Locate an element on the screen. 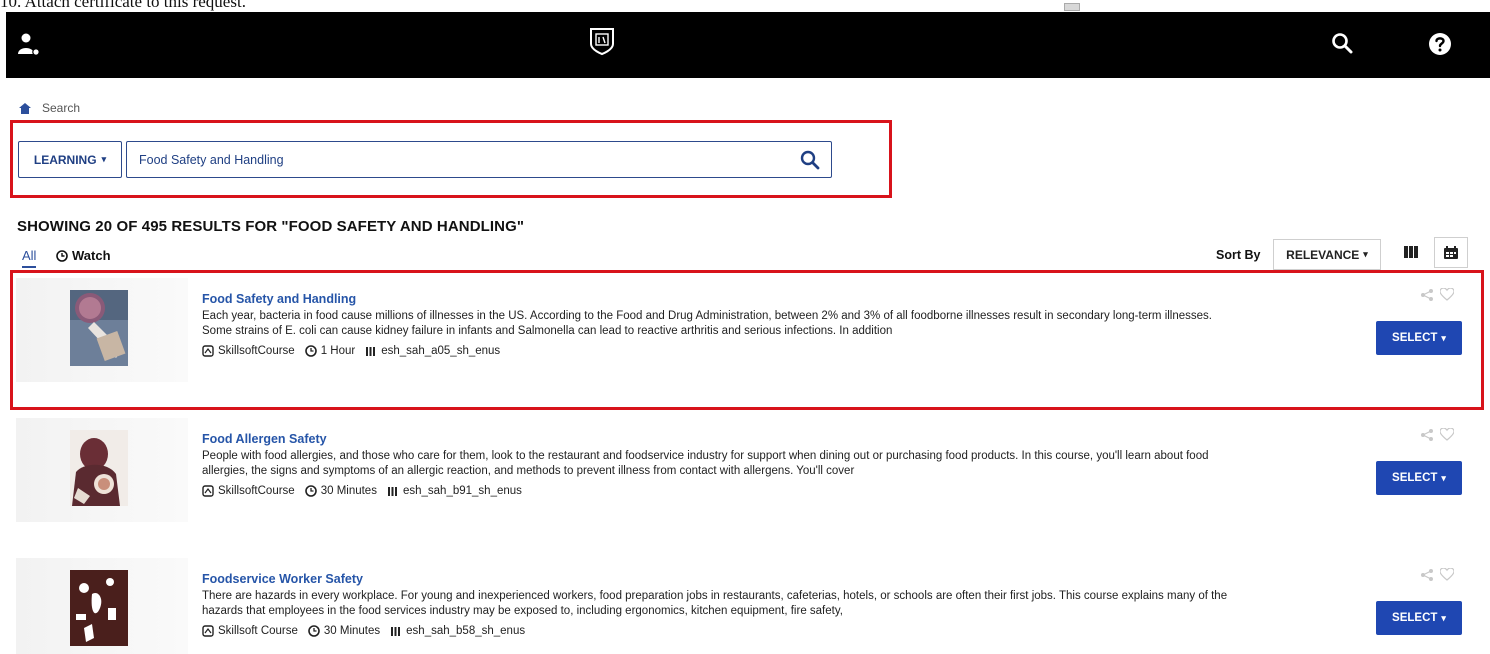  result-code-label: esh_sah_a05_sh_enus is located at coordinates (441, 351).